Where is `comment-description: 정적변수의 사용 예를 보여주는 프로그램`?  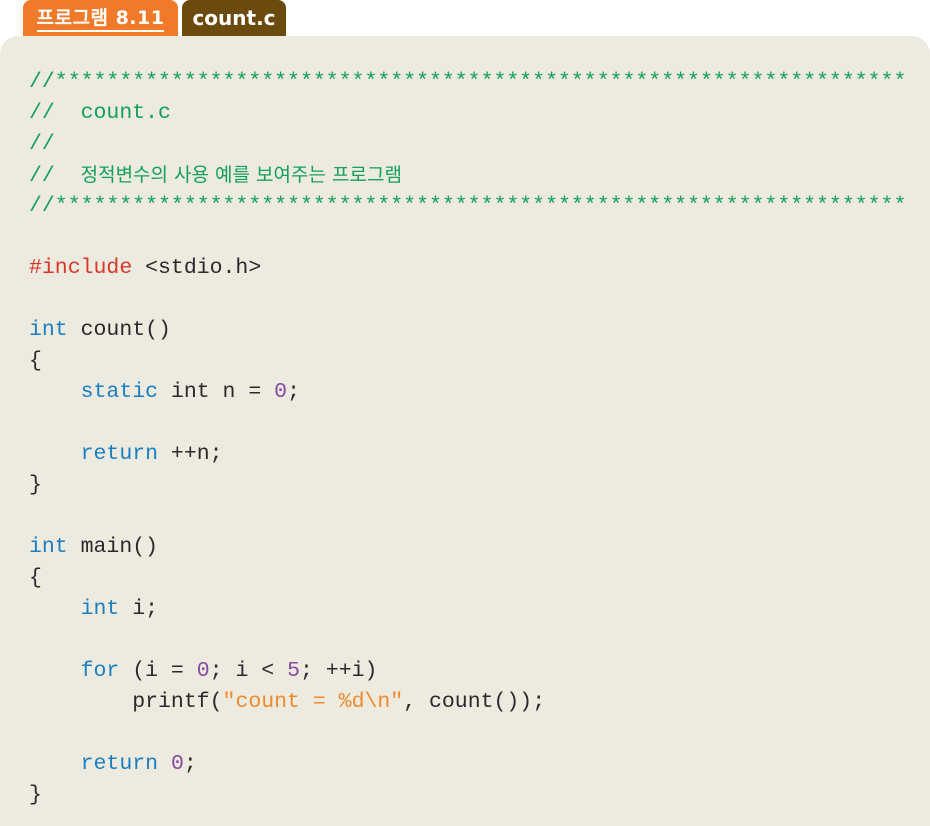
comment-description: 정적변수의 사용 예를 보여주는 프로그램 is located at coordinates (241, 175).